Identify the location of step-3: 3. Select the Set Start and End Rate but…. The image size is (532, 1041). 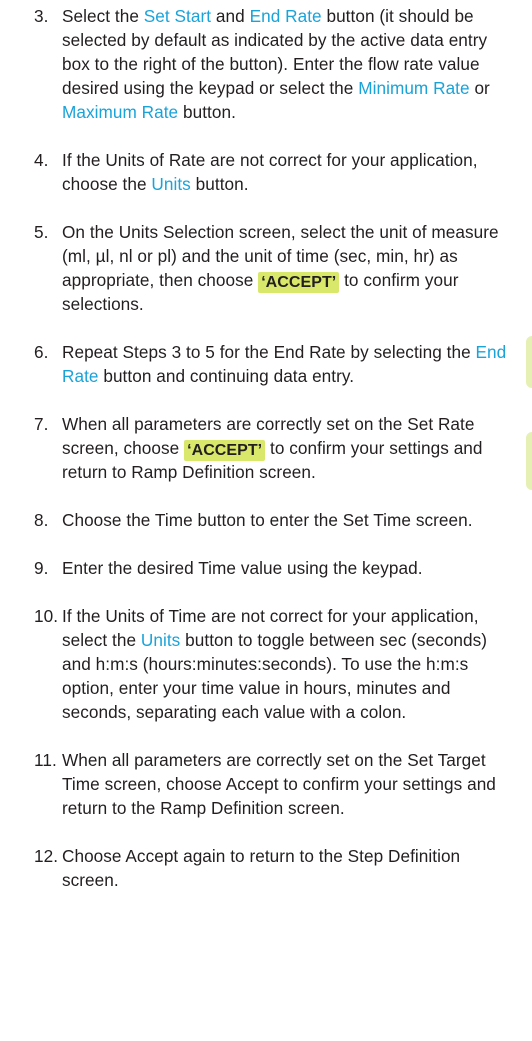
(273, 64).